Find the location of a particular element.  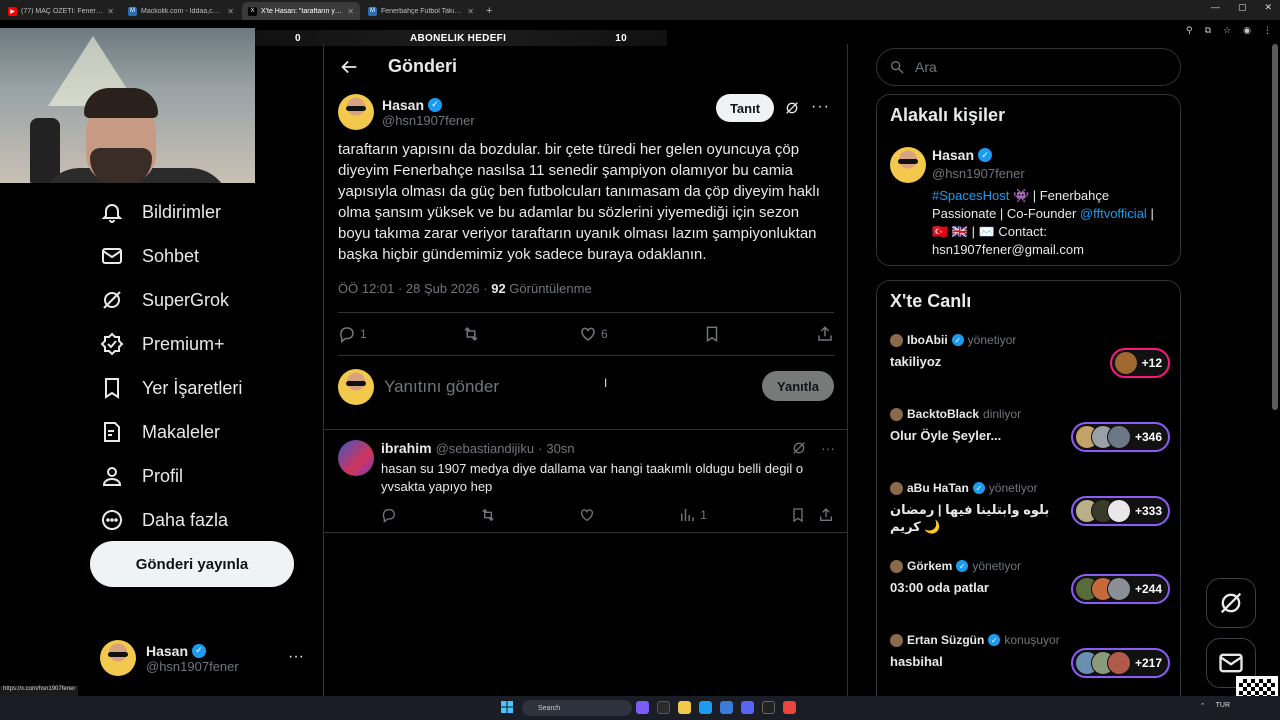

discord-icon is located at coordinates (747, 707).